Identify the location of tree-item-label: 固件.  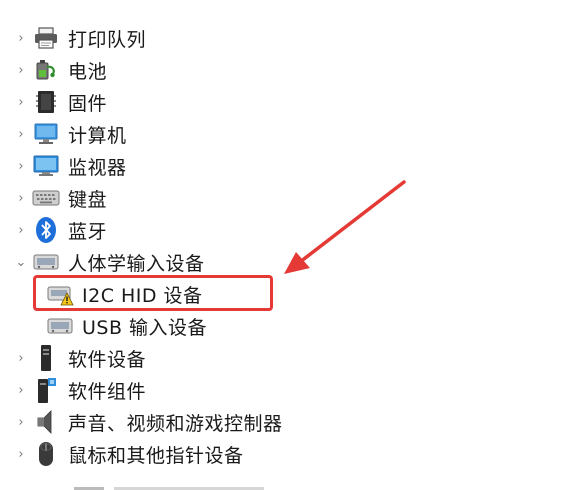
(88, 103).